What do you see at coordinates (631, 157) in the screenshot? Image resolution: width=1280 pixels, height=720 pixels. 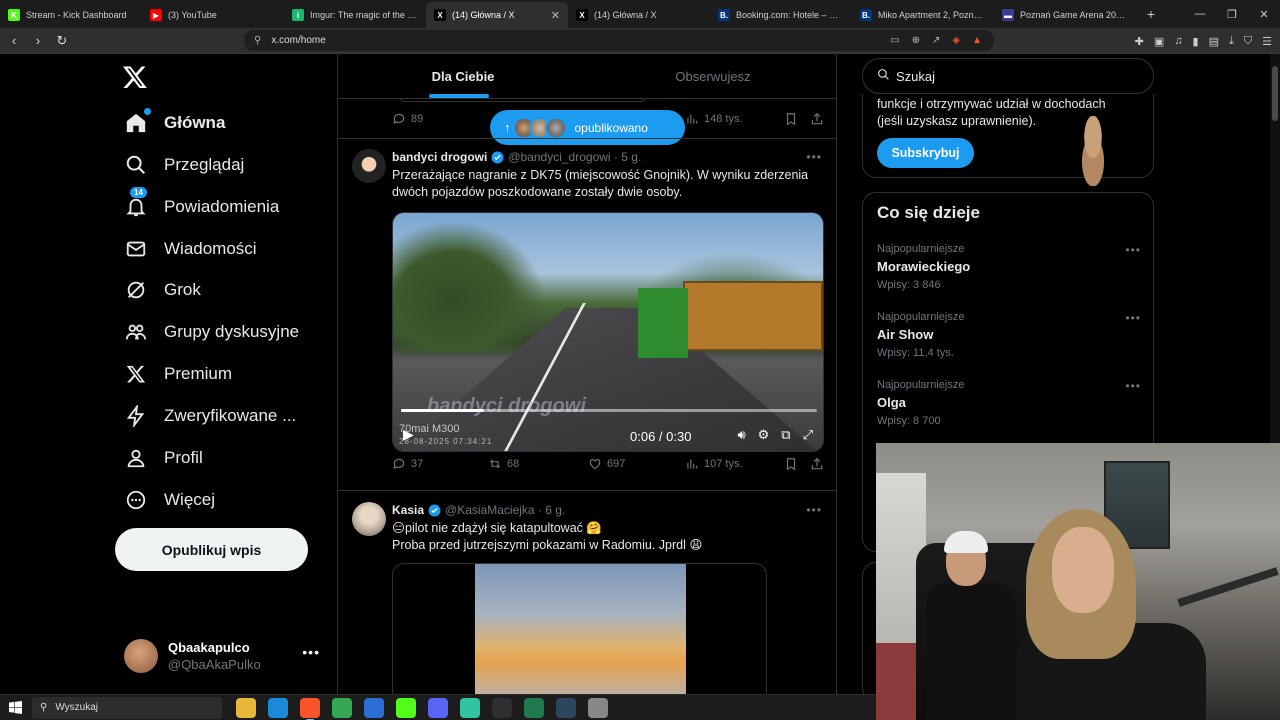 I see `tweet-time: 5 g.` at bounding box center [631, 157].